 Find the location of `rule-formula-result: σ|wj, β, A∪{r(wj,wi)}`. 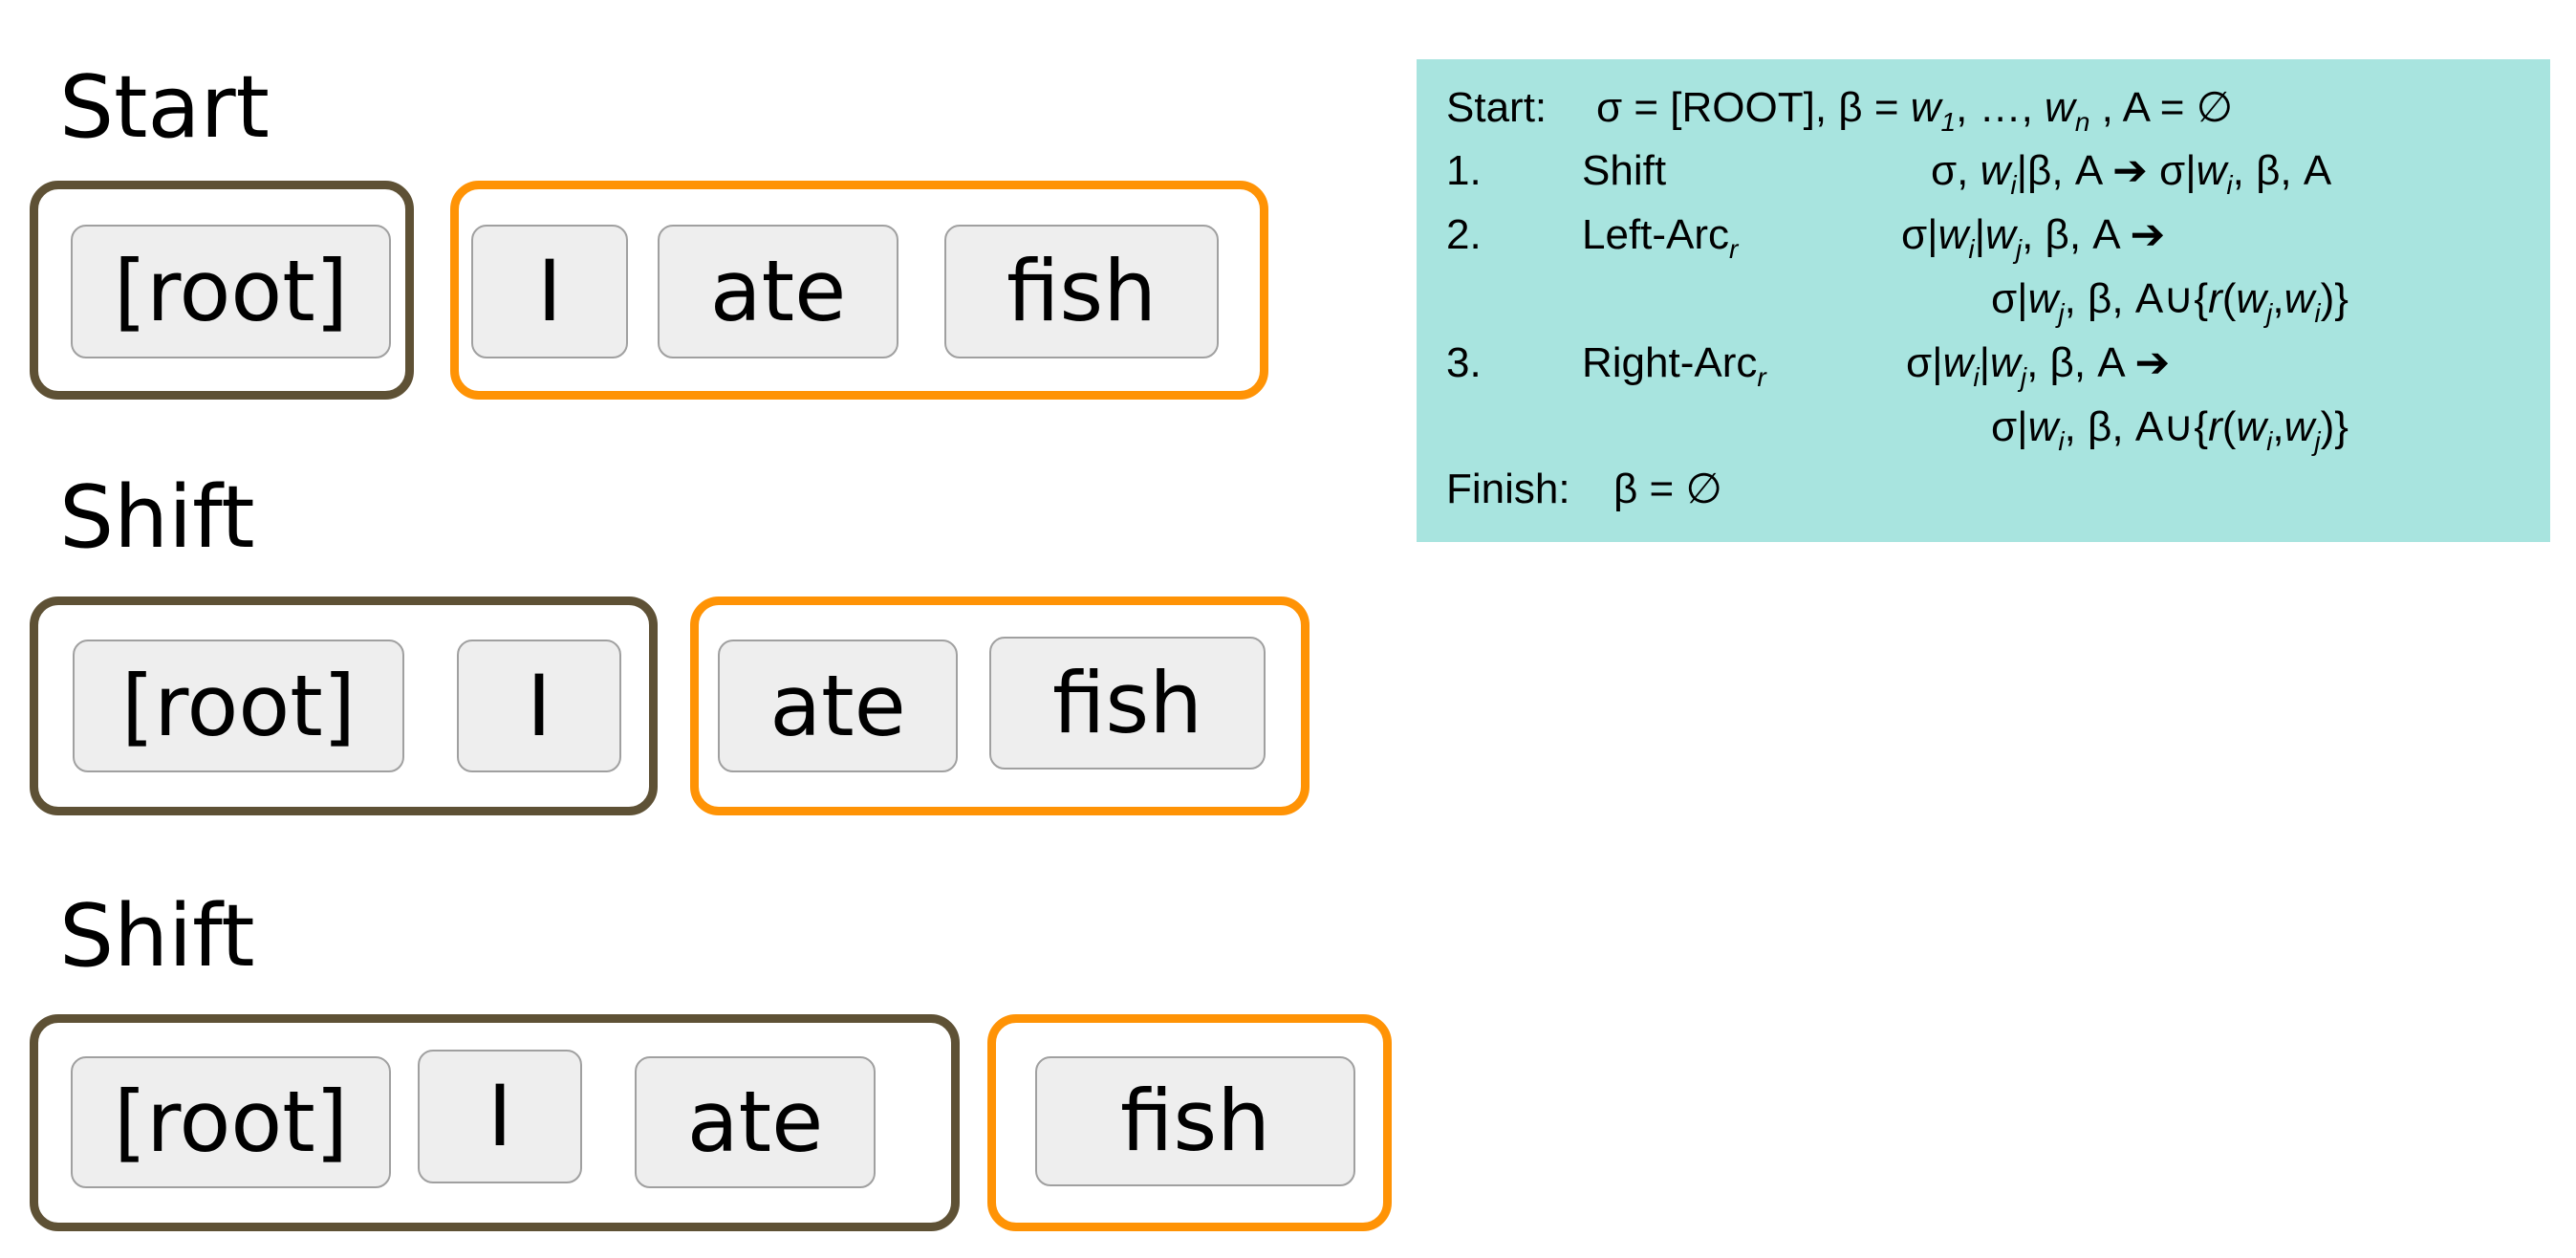

rule-formula-result: σ|wj, β, A∪{r(wj,wi)} is located at coordinates (2170, 301).